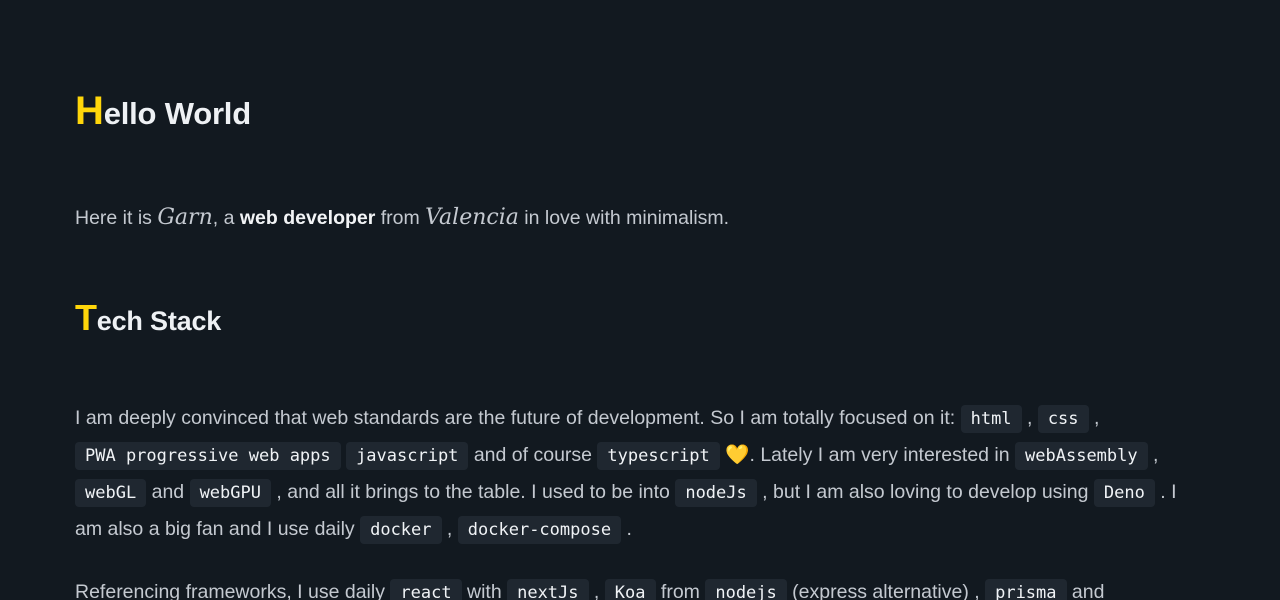 This screenshot has width=1280, height=600. Describe the element at coordinates (484, 590) in the screenshot. I see `frameworks-text: with` at that location.